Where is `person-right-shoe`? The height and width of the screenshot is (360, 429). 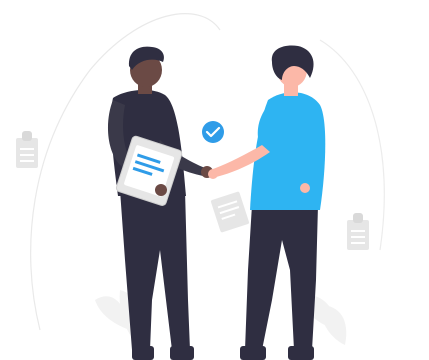
person-right-shoe is located at coordinates (253, 353).